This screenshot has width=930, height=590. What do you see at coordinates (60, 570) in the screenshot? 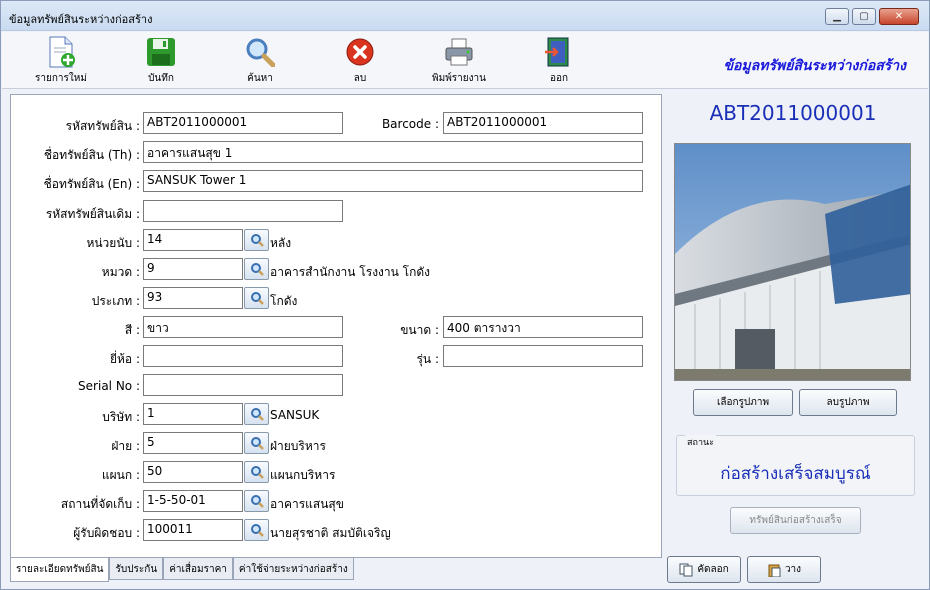
I see `tab-asset-details: รายละเอียดทรัพย์สิน` at bounding box center [60, 570].